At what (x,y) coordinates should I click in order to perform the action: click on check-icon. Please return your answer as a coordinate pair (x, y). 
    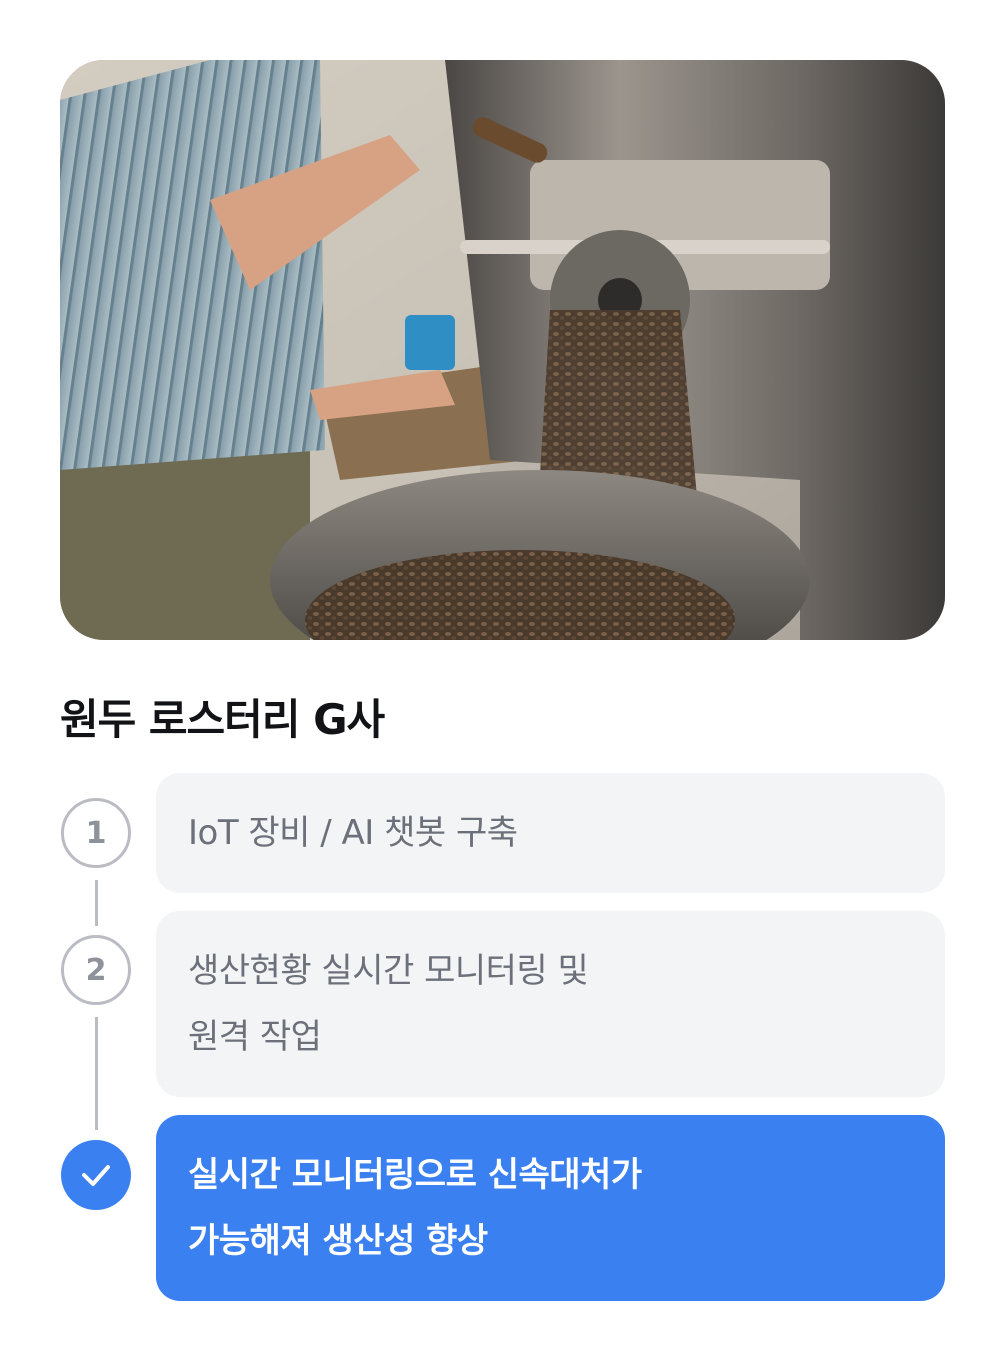
    Looking at the image, I should click on (96, 1175).